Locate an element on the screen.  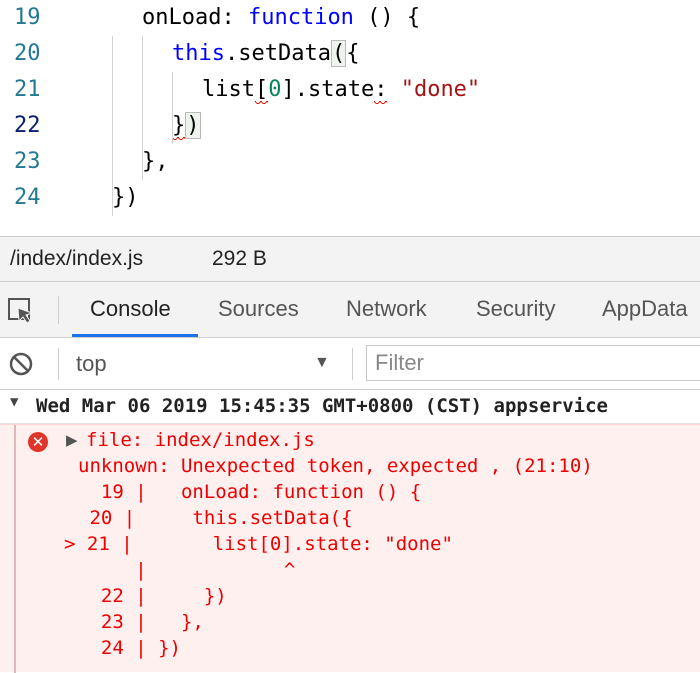
code-token: onLoad: is located at coordinates (195, 17).